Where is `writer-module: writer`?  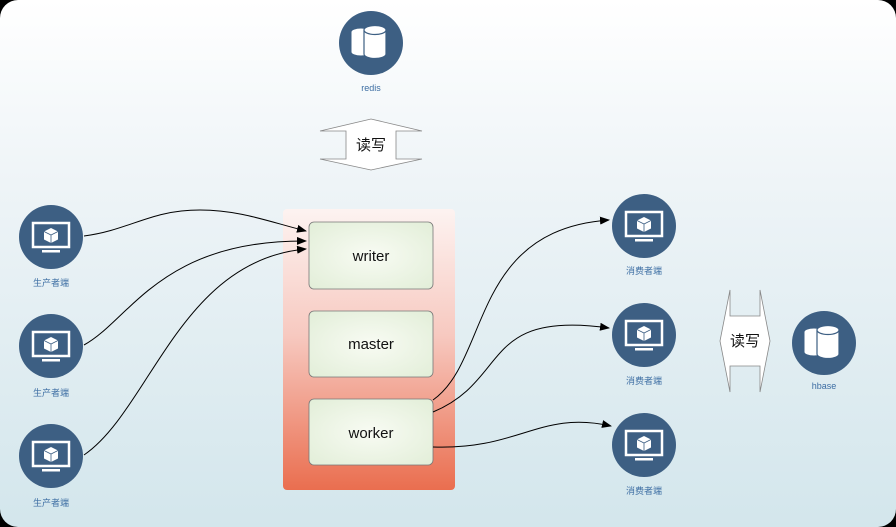
writer-module: writer is located at coordinates (371, 255).